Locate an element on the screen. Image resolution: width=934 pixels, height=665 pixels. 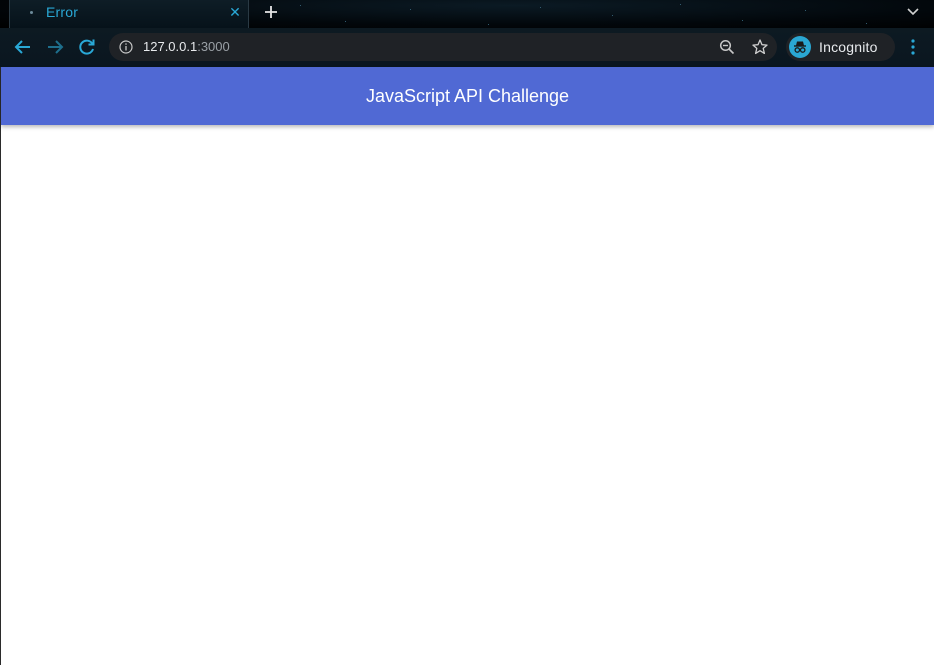
app-bar: JavaScript API Challenge is located at coordinates (467, 96).